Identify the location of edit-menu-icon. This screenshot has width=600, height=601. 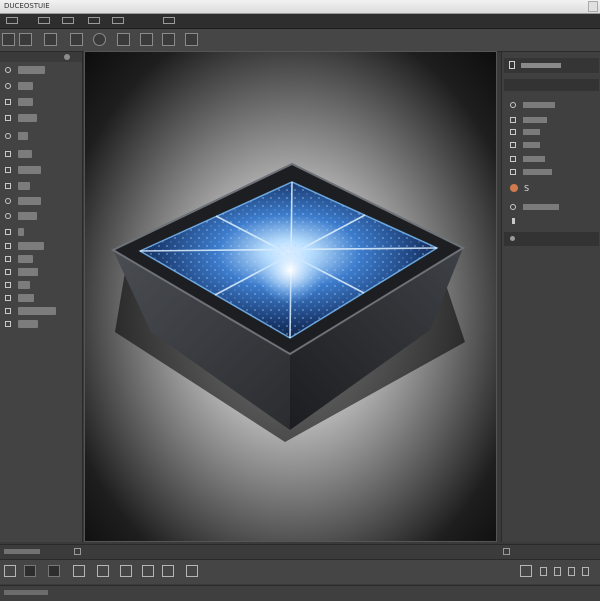
(44, 20).